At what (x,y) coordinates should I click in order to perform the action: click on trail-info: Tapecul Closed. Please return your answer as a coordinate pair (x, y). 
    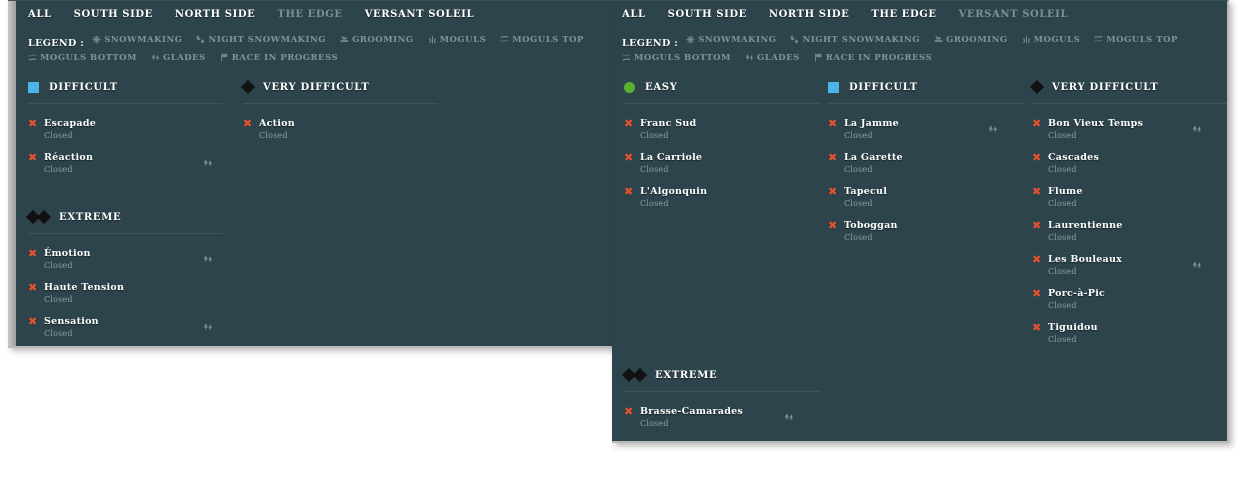
    Looking at the image, I should click on (916, 197).